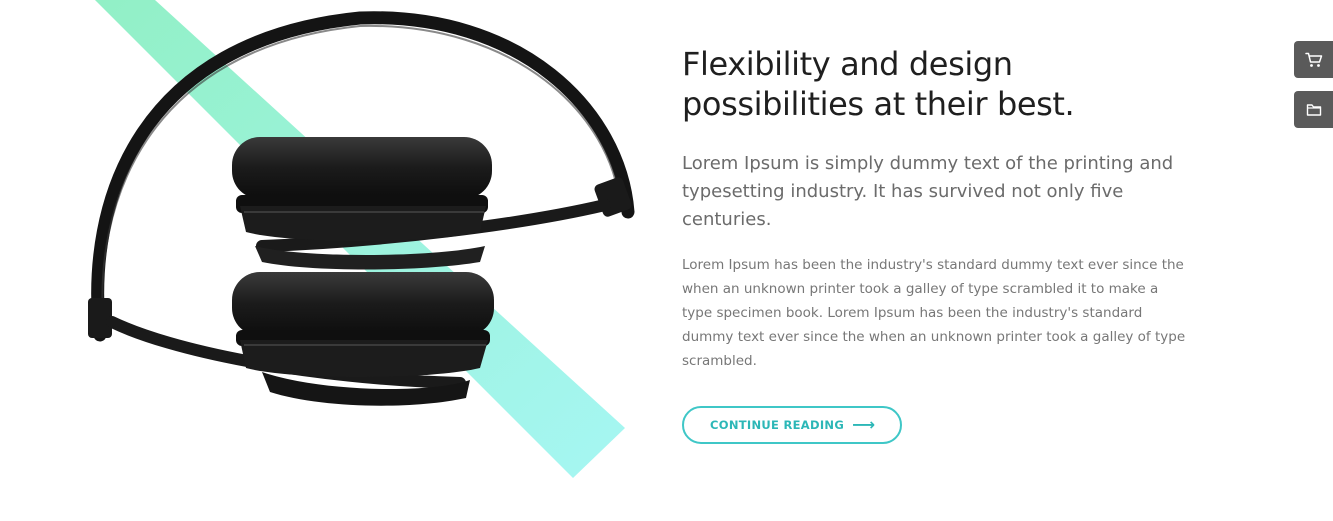  I want to click on folder-button, so click(1313, 109).